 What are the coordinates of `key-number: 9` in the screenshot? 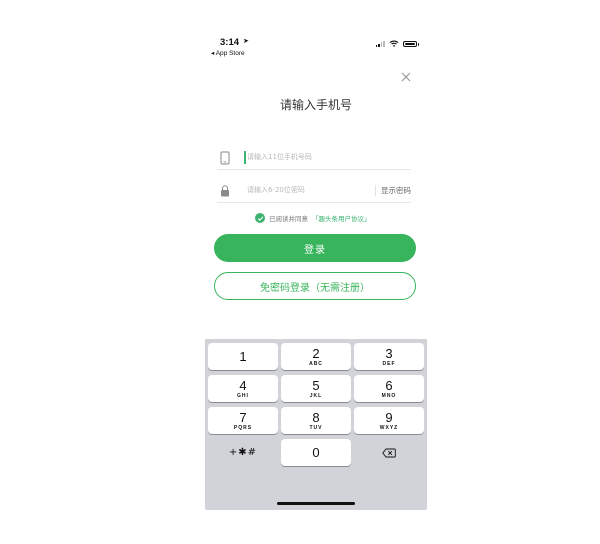 It's located at (389, 417).